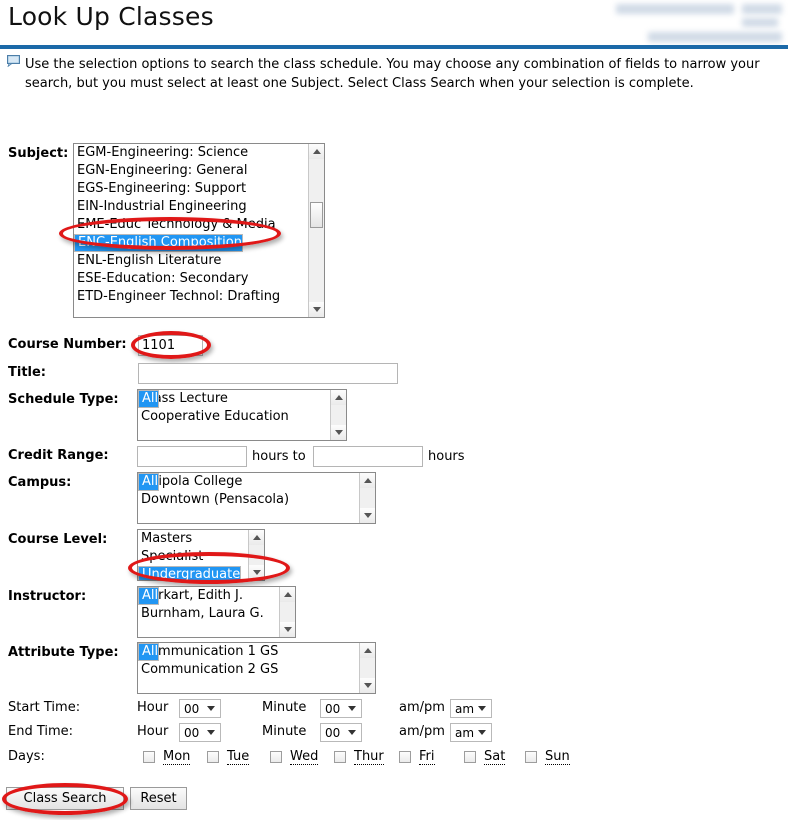  Describe the element at coordinates (149, 482) in the screenshot. I see `campus-option-selected: All` at that location.